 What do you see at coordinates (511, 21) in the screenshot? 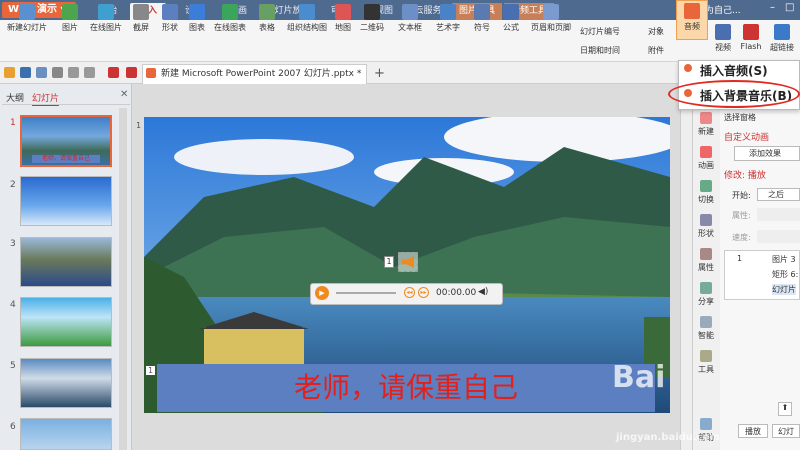
I see `formula-button: 公式` at bounding box center [511, 21].